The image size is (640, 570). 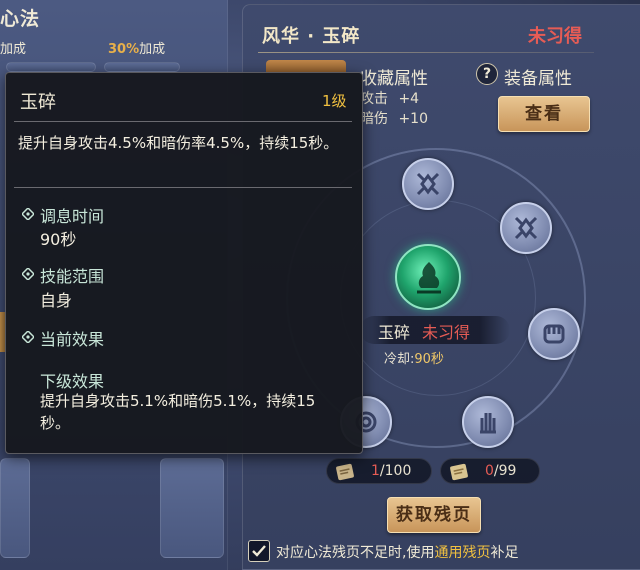 What do you see at coordinates (13, 49) in the screenshot?
I see `left-bonus-label: 加成` at bounding box center [13, 49].